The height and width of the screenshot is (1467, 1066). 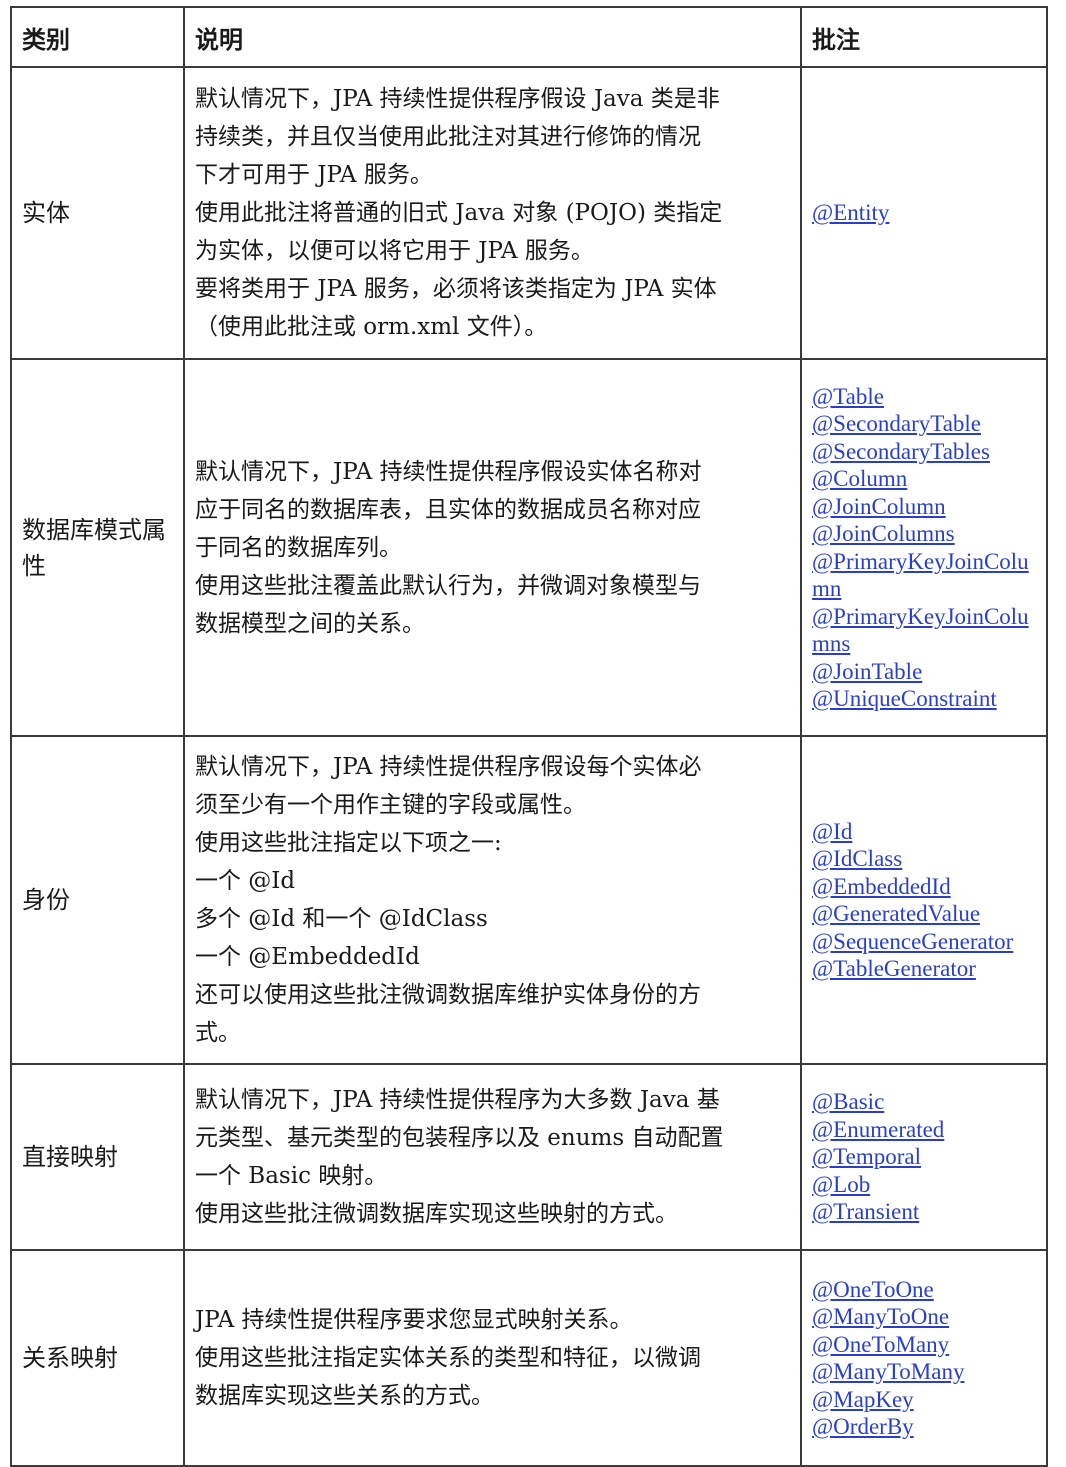 What do you see at coordinates (924, 942) in the screenshot?
I see `annotation-link: @SequenceGenerator` at bounding box center [924, 942].